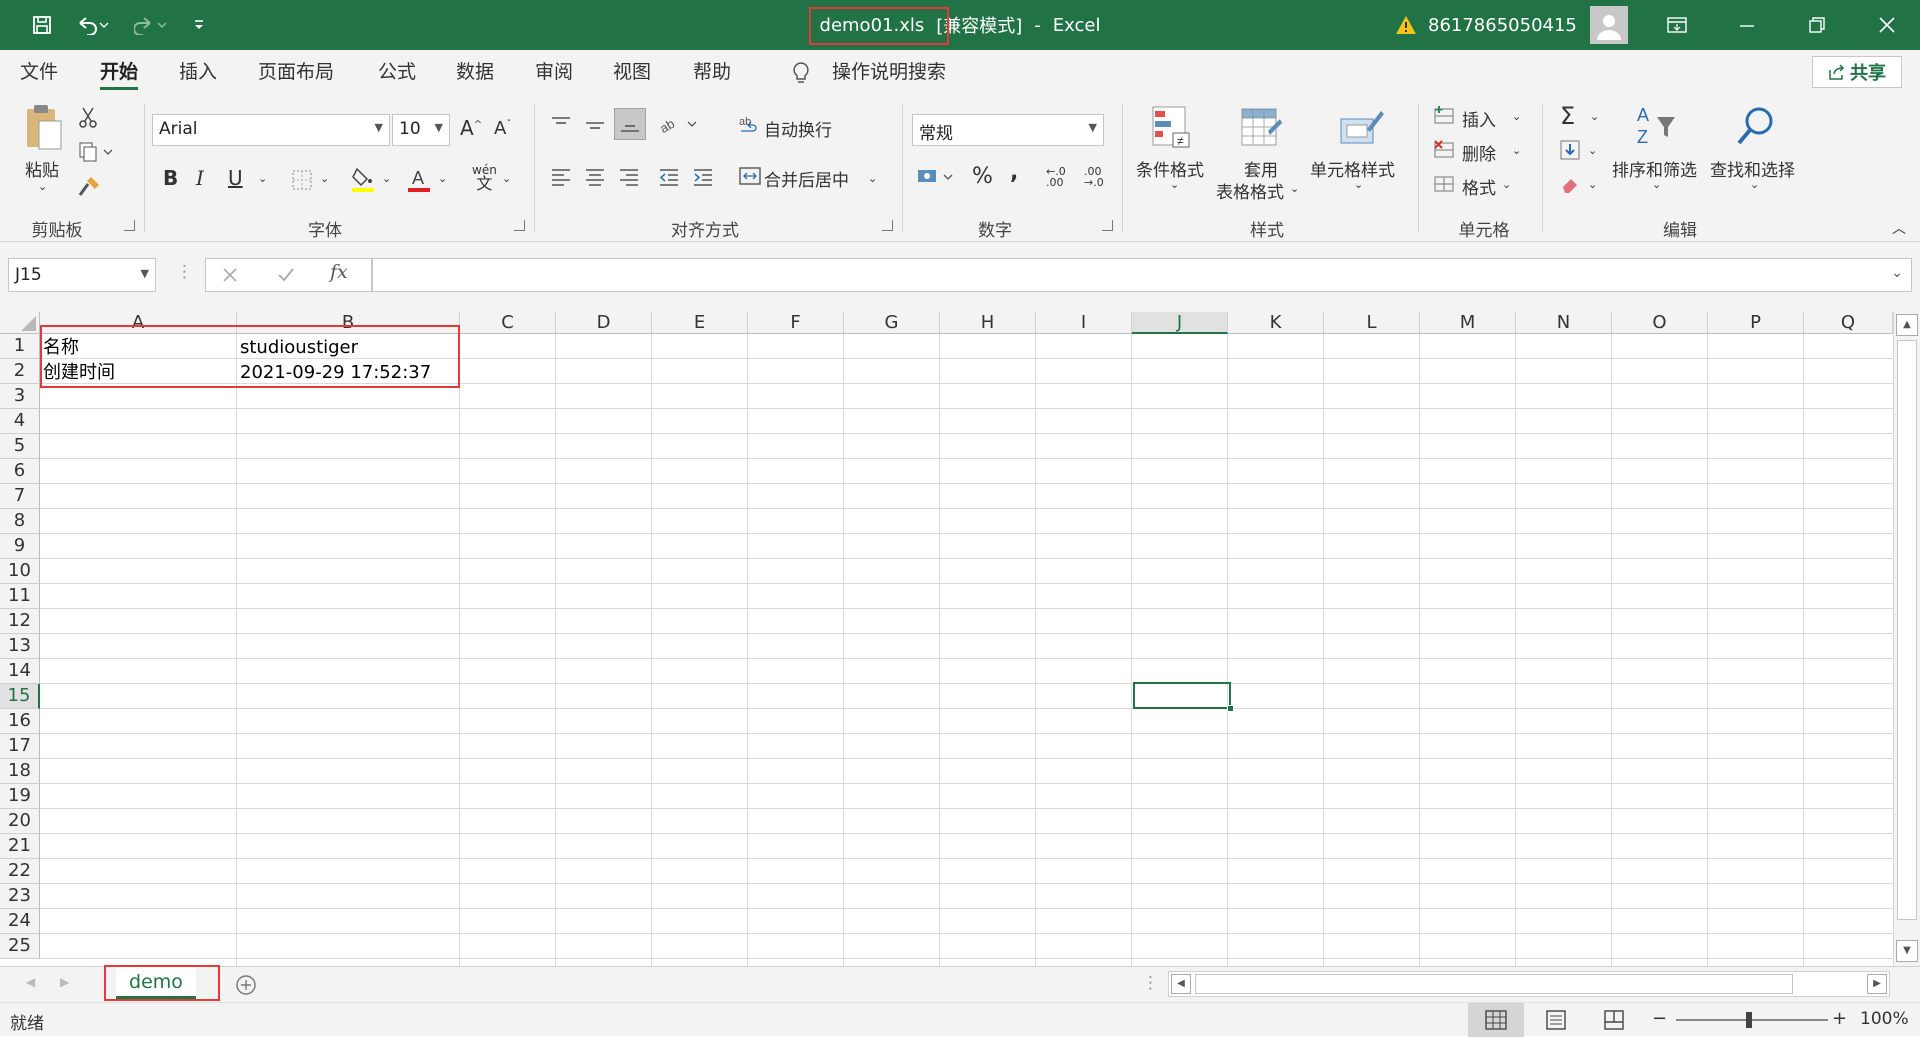 The height and width of the screenshot is (1037, 1920). I want to click on row-header-11: 11, so click(20, 596).